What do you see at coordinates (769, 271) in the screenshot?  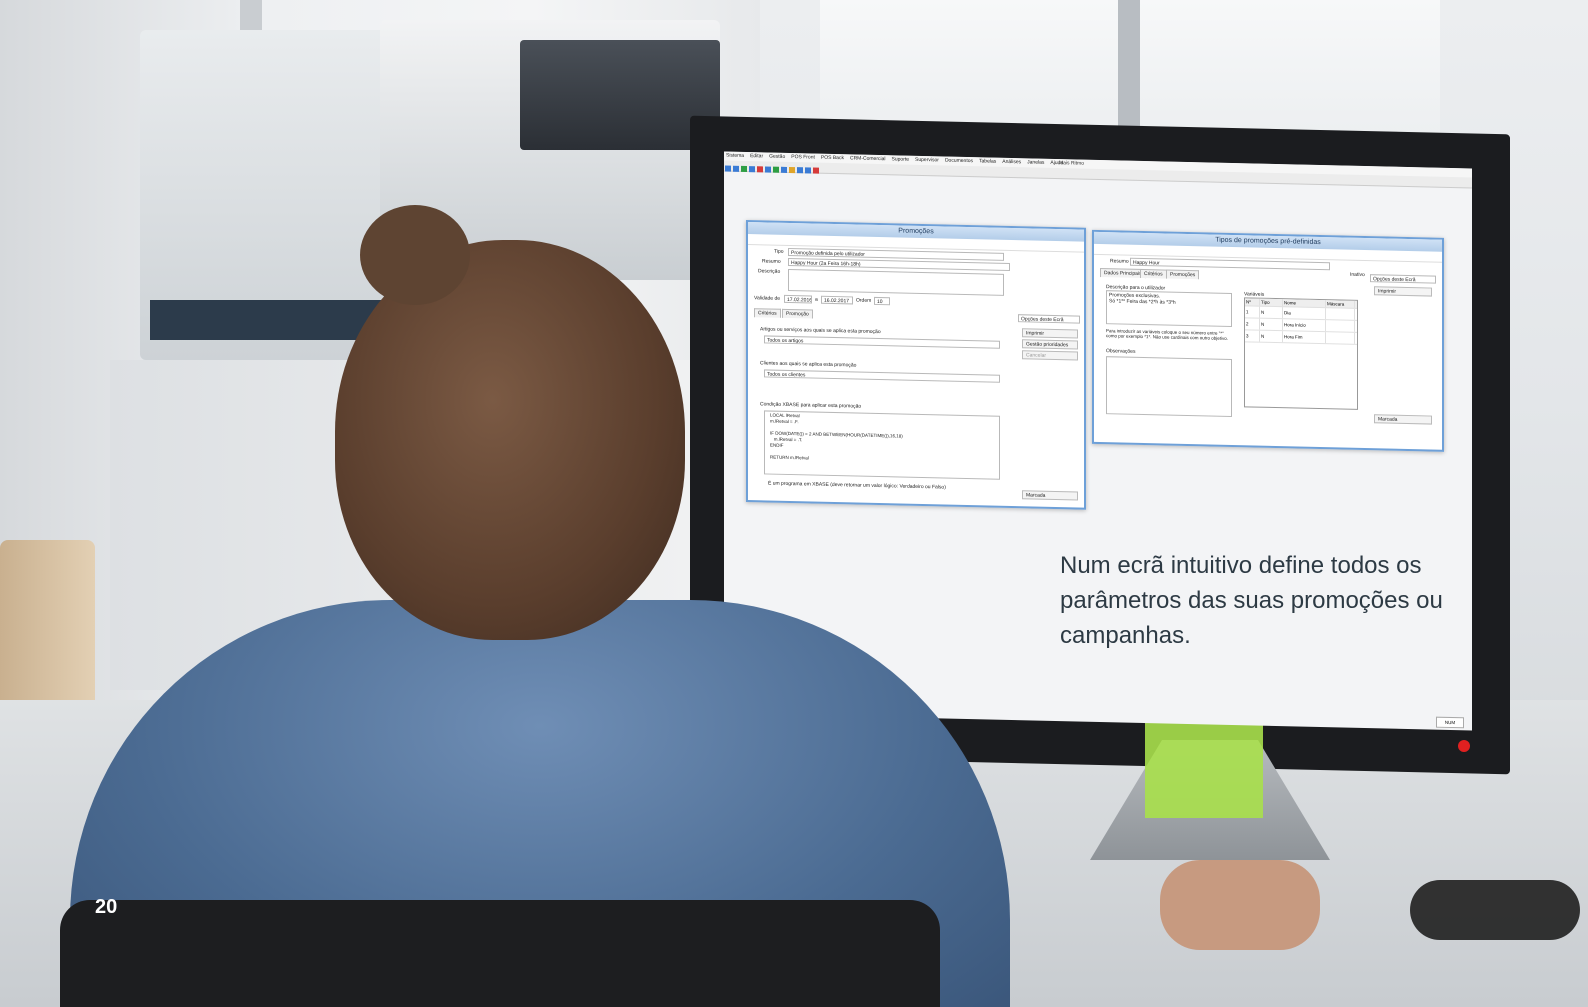 I see `descricao-label: Descrição` at bounding box center [769, 271].